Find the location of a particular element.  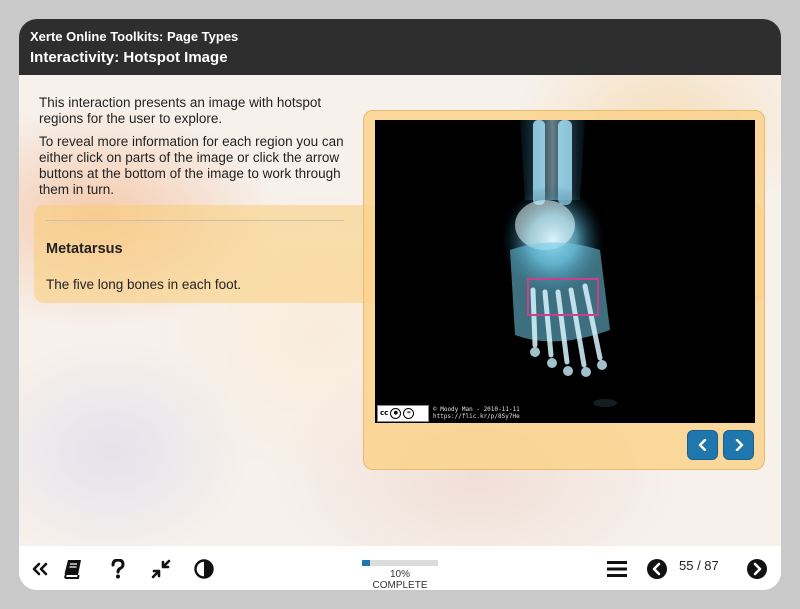

page-counter: 55 / 87 is located at coordinates (699, 565).